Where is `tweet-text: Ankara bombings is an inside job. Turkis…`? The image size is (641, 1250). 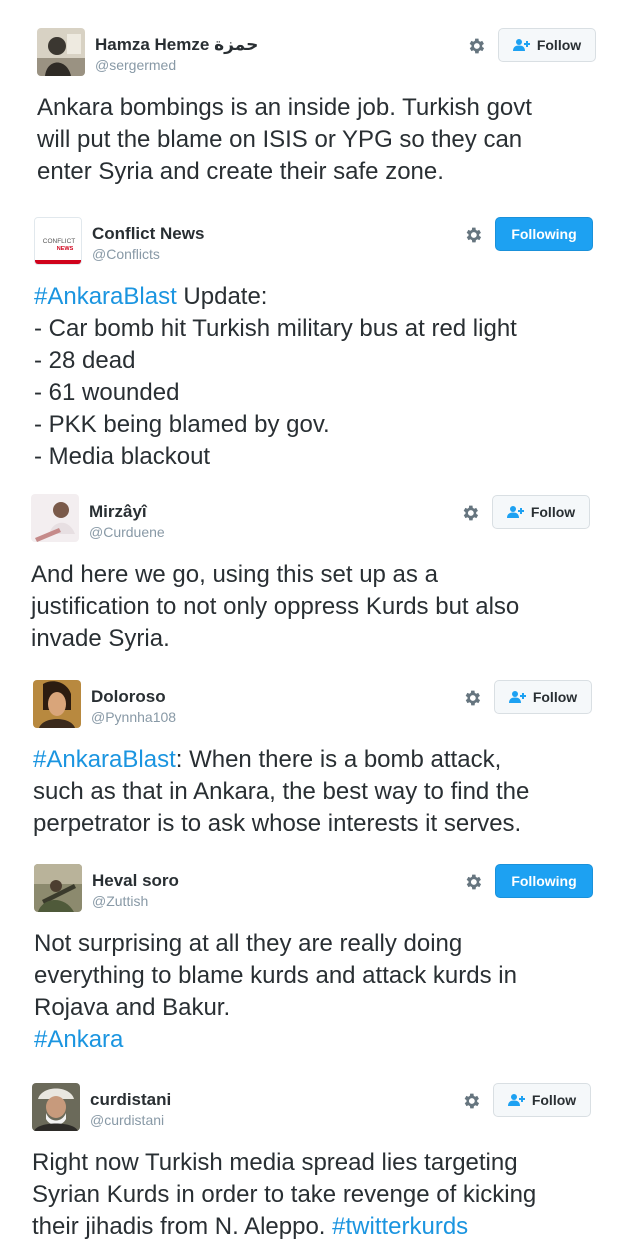
tweet-text: Ankara bombings is an inside job. Turkis… is located at coordinates (329, 140).